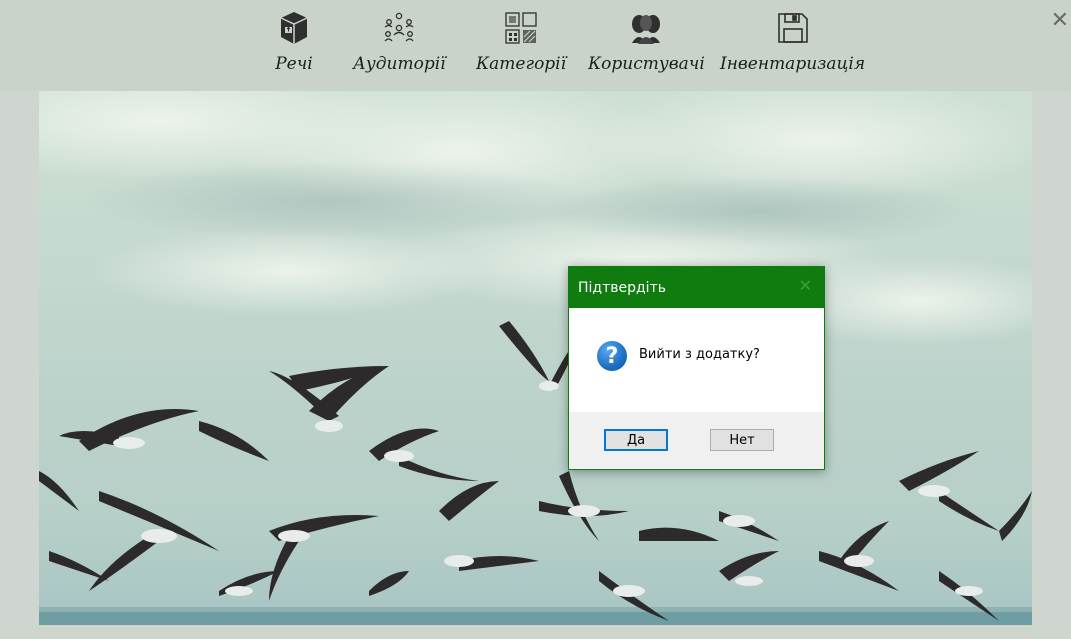 This screenshot has height=639, width=1071. I want to click on dialog-titlebar: Підтвердіть ✕, so click(696, 287).